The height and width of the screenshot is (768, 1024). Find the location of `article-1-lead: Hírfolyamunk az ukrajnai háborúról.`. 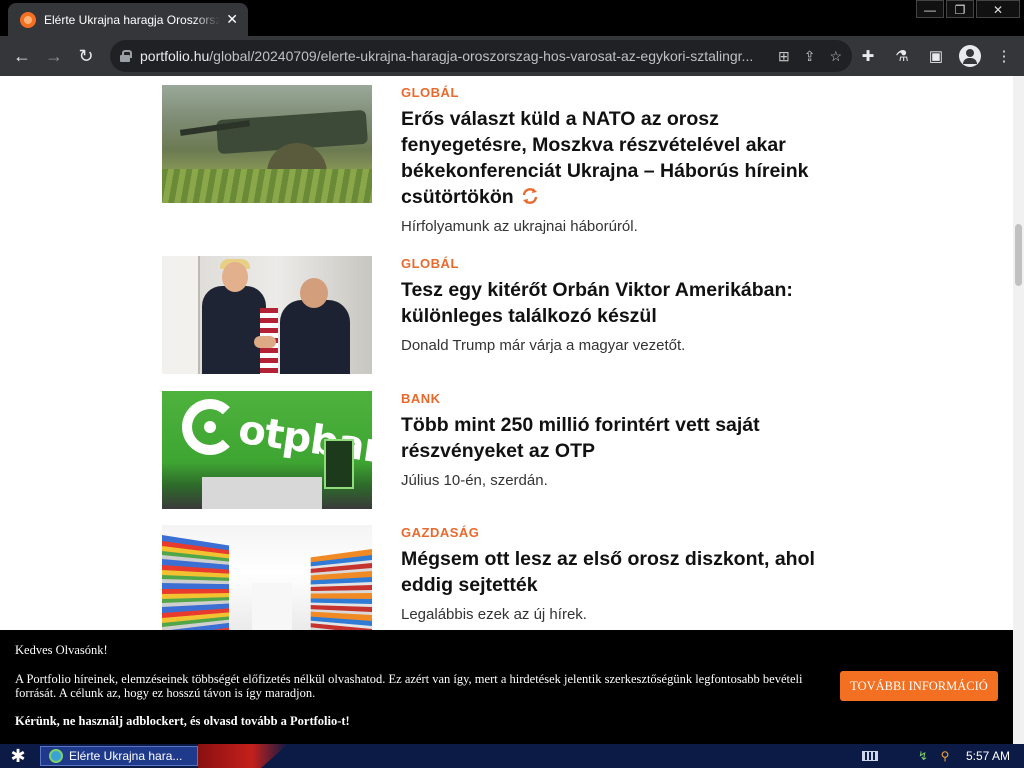

article-1-lead: Hírfolyamunk az ukrajnai háborúról. is located at coordinates (519, 226).